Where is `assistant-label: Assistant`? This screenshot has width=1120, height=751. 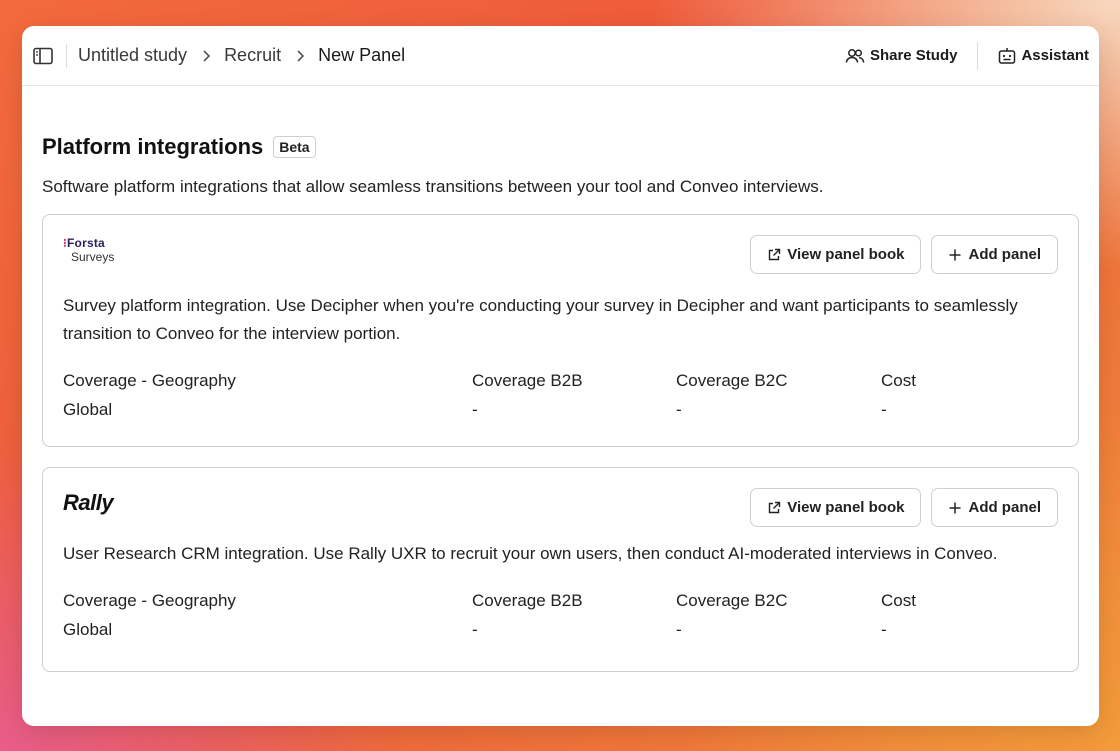 assistant-label: Assistant is located at coordinates (1055, 55).